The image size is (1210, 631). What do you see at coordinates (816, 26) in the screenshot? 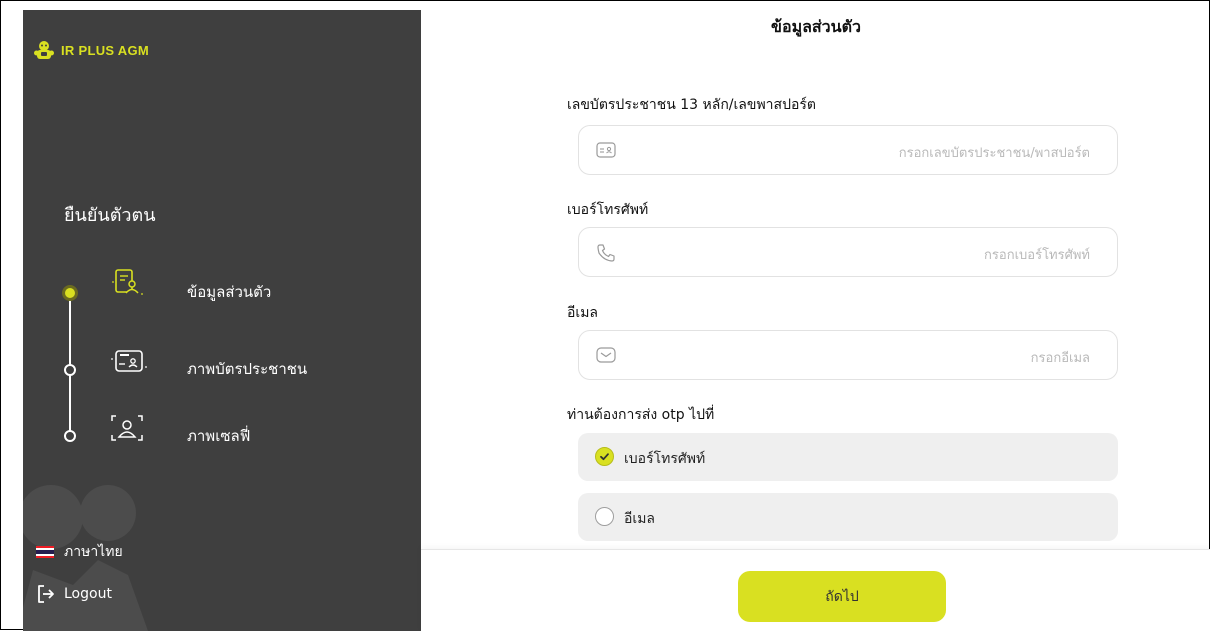
I see `page-title: ข้อมูลส่วนตัว` at bounding box center [816, 26].